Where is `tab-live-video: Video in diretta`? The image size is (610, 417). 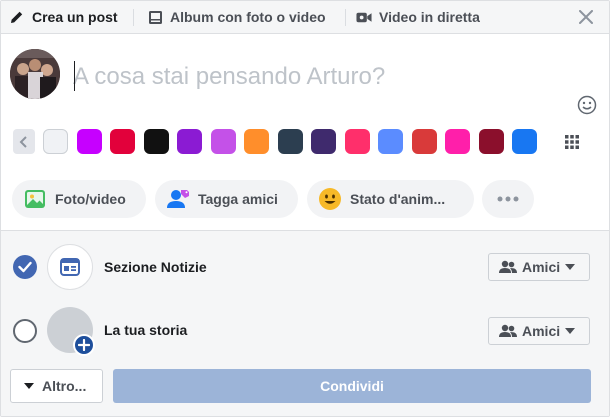 tab-live-video: Video in diretta is located at coordinates (418, 17).